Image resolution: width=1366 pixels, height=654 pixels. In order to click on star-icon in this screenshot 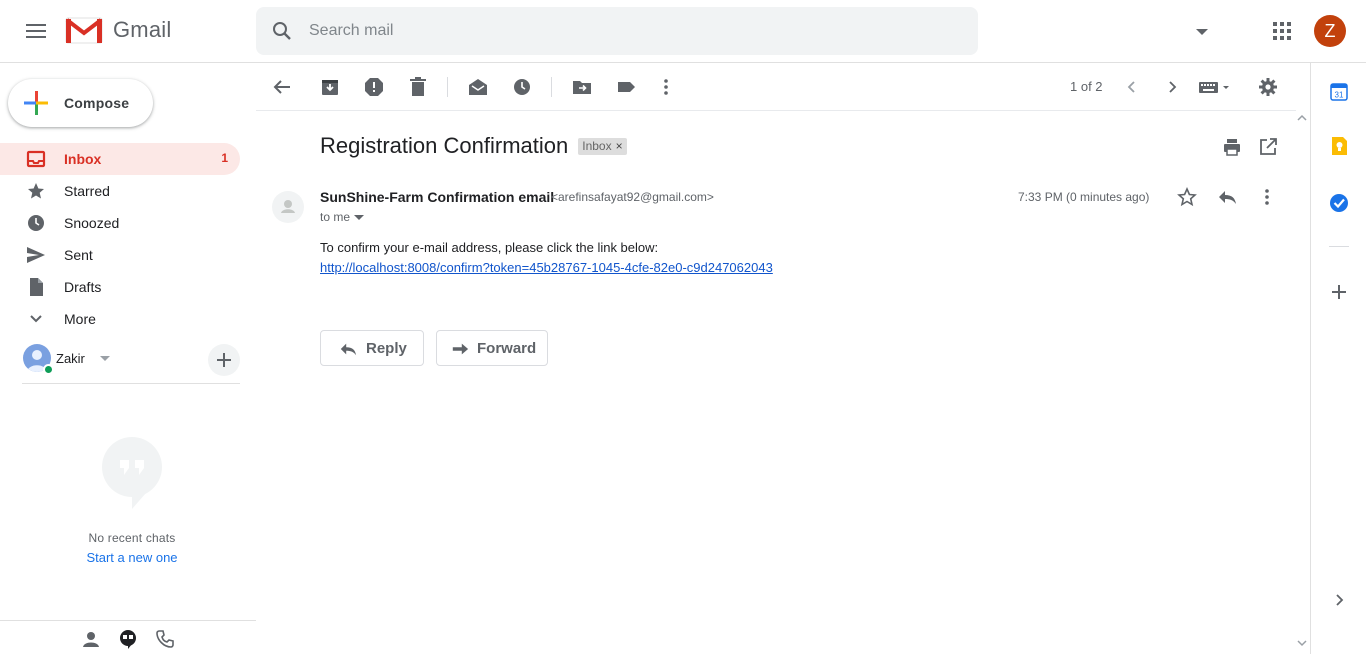, I will do `click(36, 191)`.